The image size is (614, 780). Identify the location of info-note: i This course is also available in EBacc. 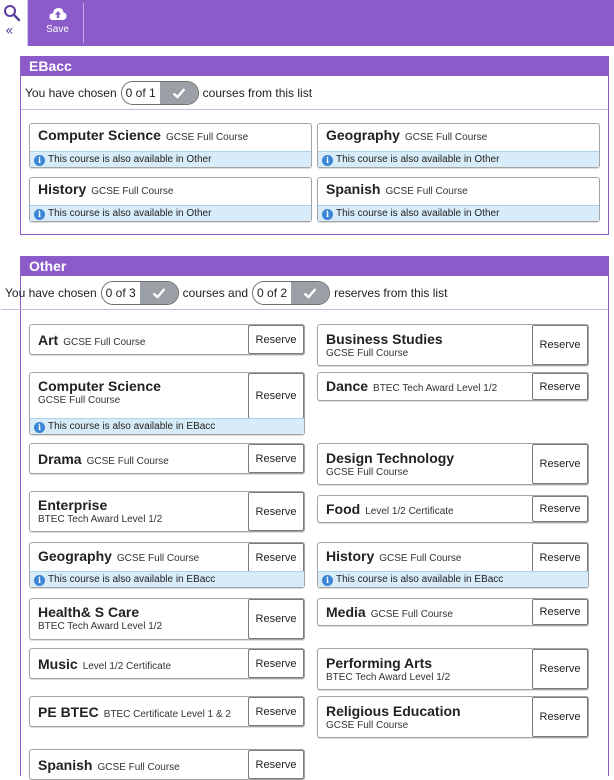
(453, 579).